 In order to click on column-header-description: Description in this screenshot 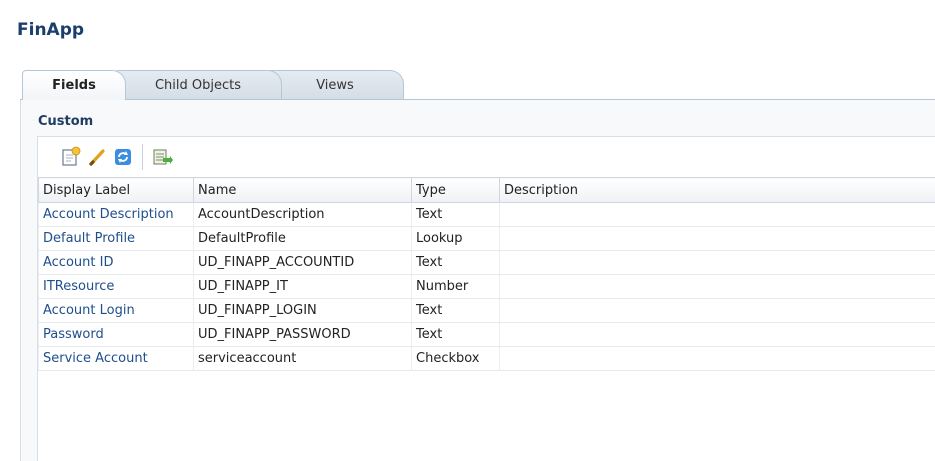, I will do `click(717, 190)`.